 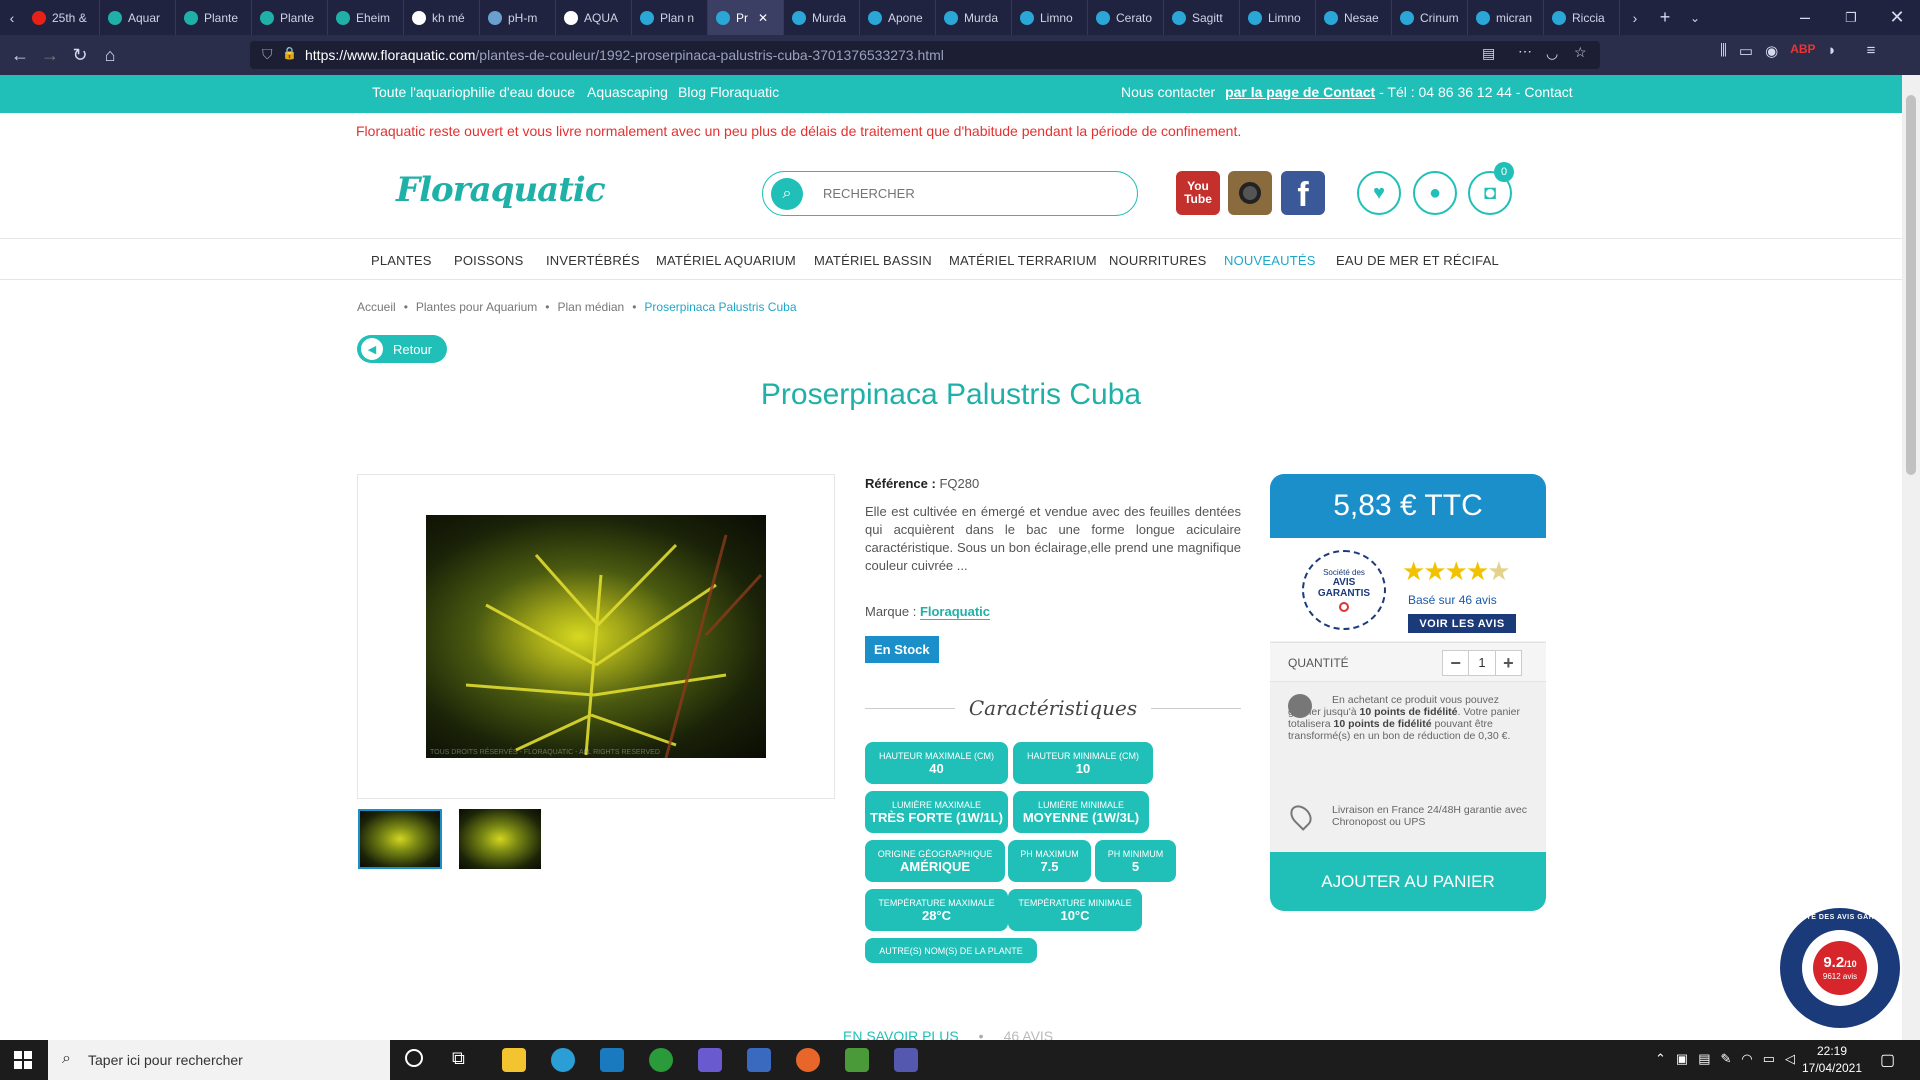 What do you see at coordinates (1488, 53) in the screenshot?
I see `reader-view-icon: ▤` at bounding box center [1488, 53].